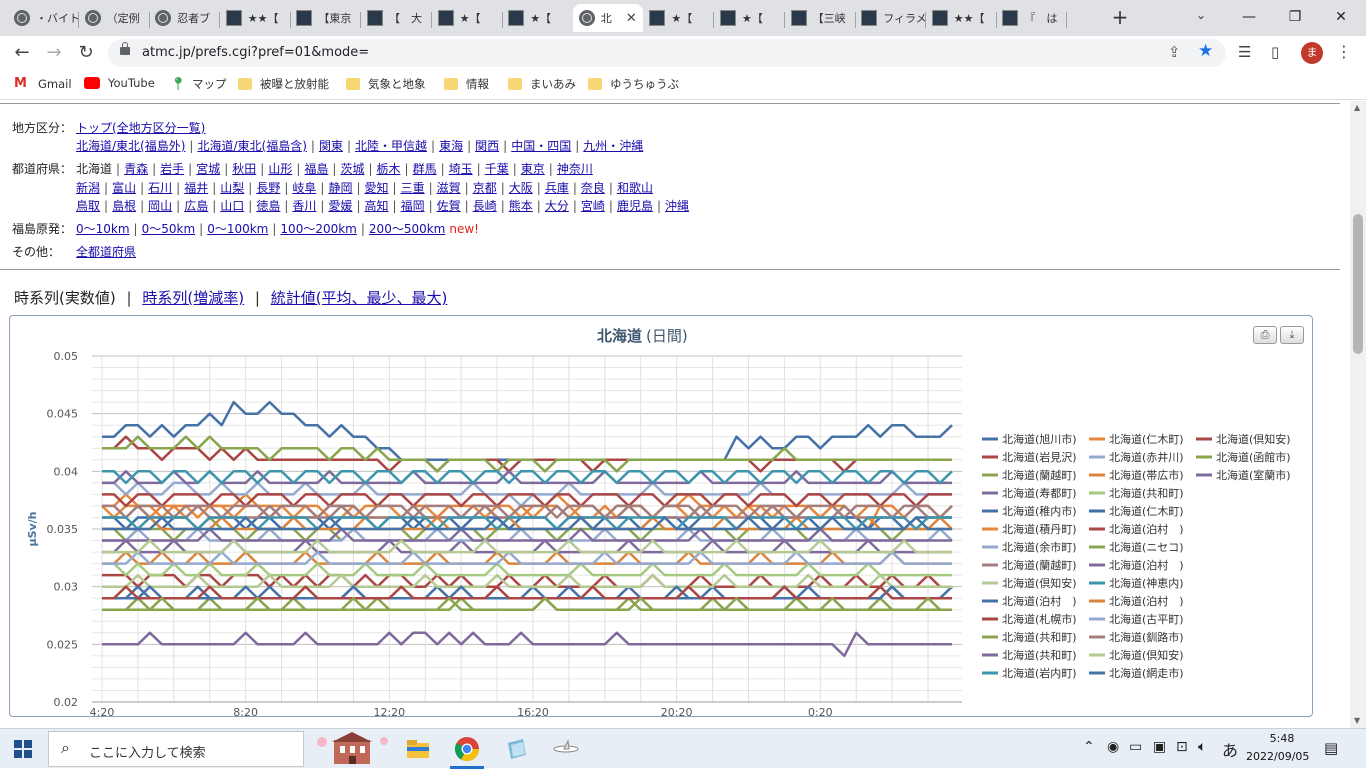  I want to click on nav-link: 宮崎, so click(593, 206).